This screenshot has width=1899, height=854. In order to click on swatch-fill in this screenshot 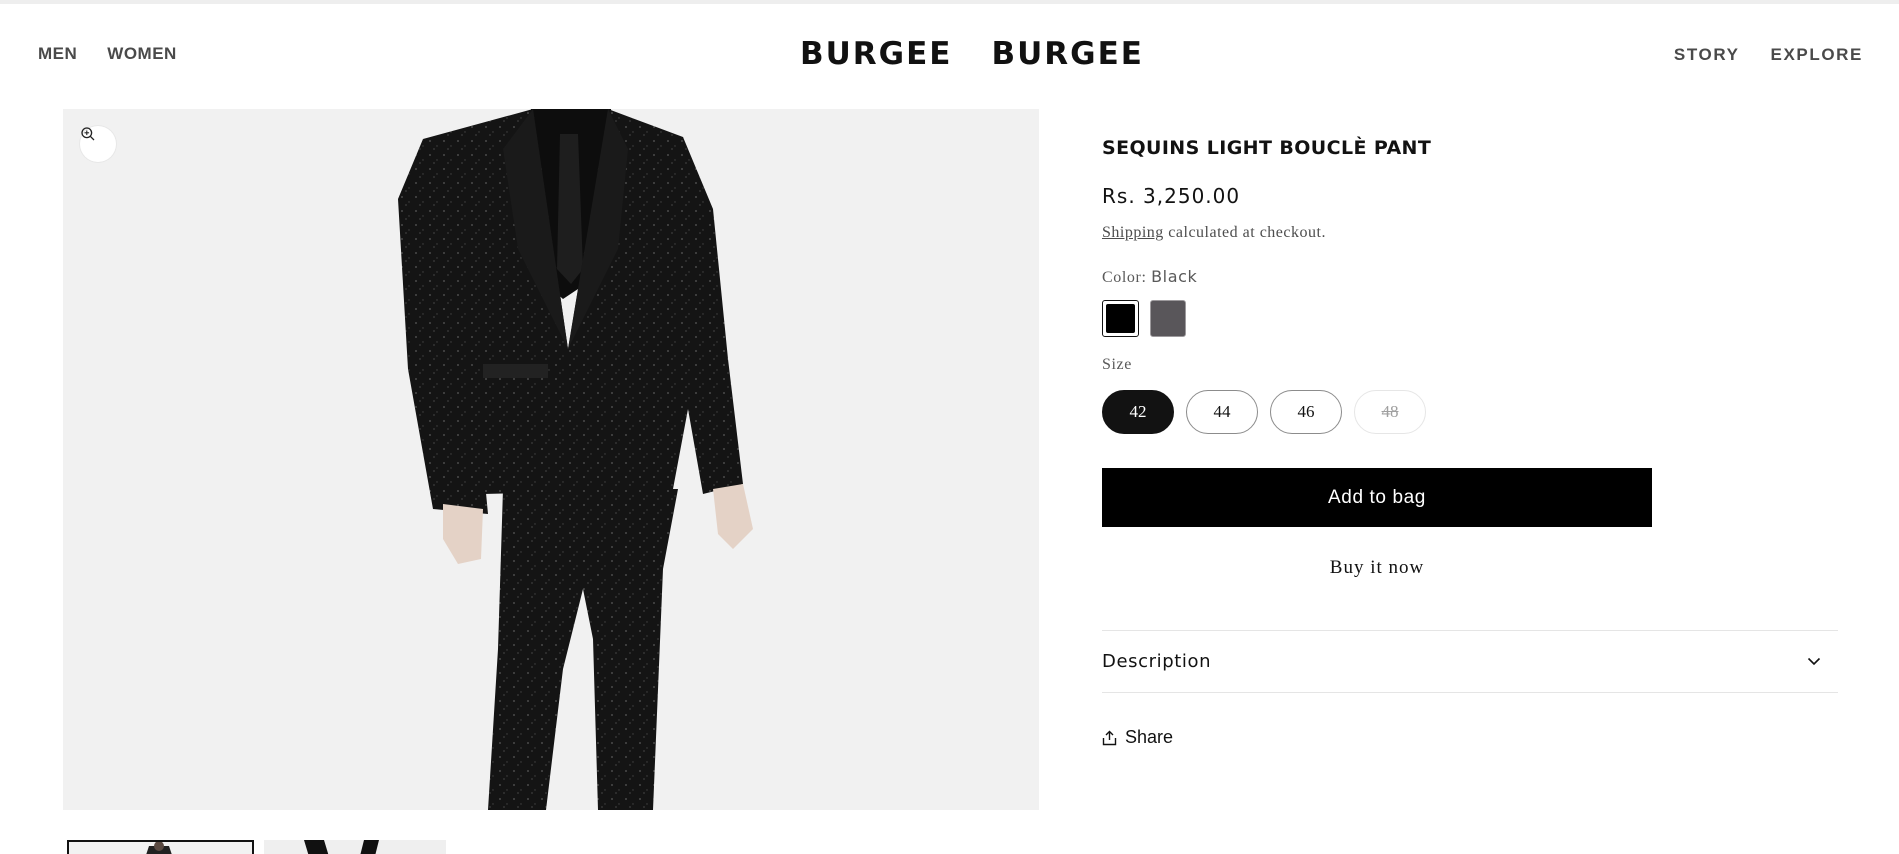, I will do `click(1120, 318)`.